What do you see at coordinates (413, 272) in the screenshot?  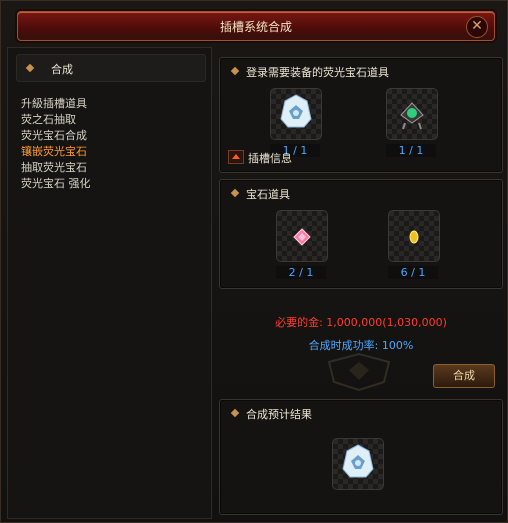 I see `gem-slot-2-count: 6 / 1` at bounding box center [413, 272].